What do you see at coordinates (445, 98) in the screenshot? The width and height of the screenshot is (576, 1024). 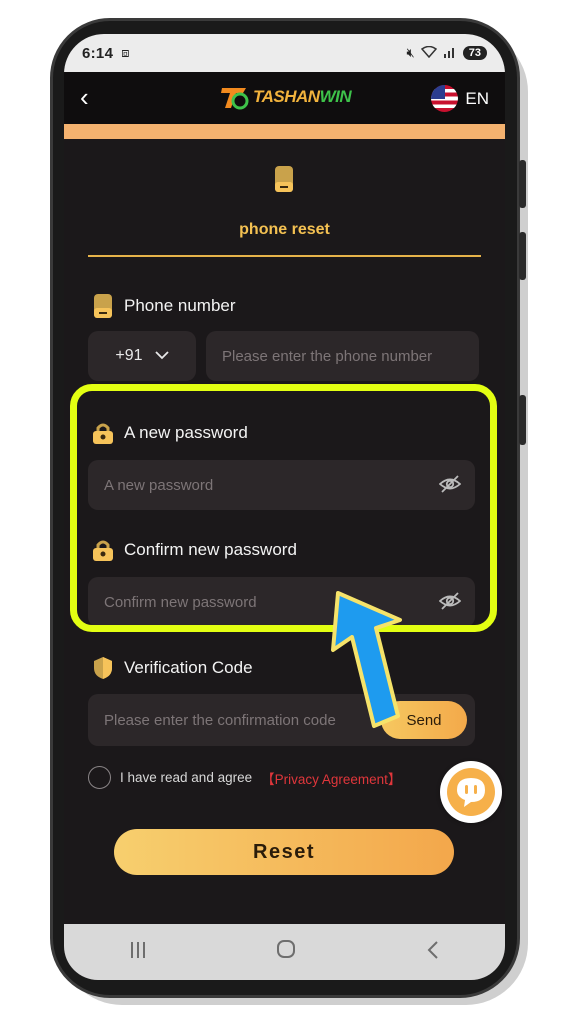 I see `us-flag-icon` at bounding box center [445, 98].